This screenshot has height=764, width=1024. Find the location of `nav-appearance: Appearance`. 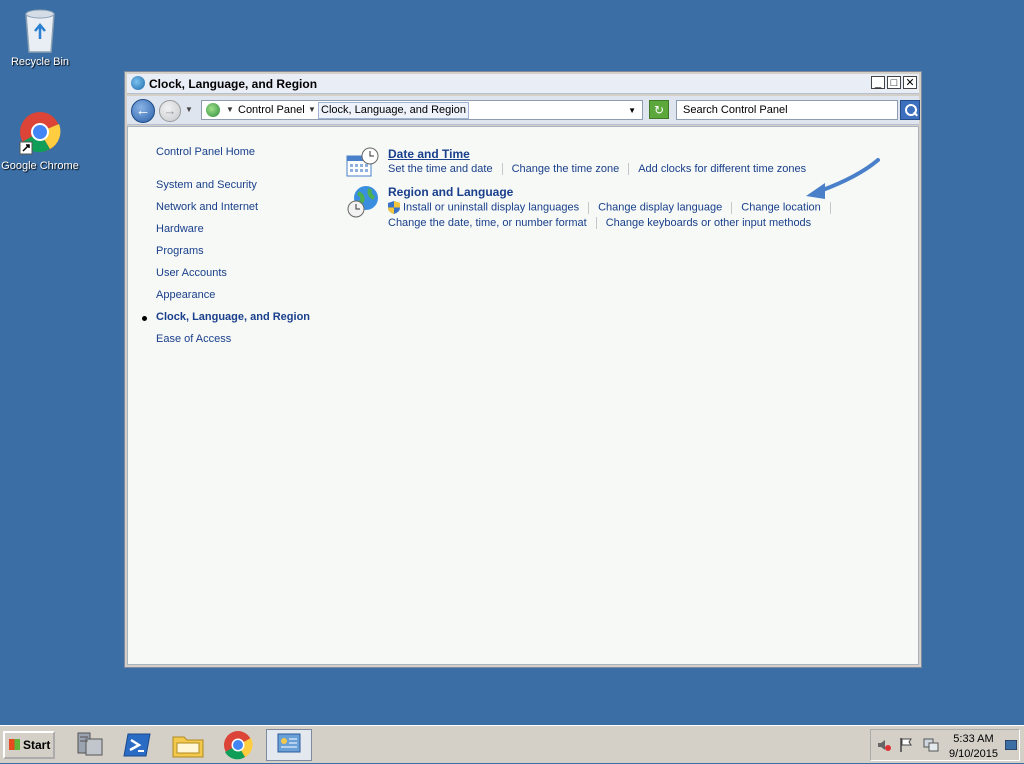

nav-appearance: Appearance is located at coordinates (233, 295).